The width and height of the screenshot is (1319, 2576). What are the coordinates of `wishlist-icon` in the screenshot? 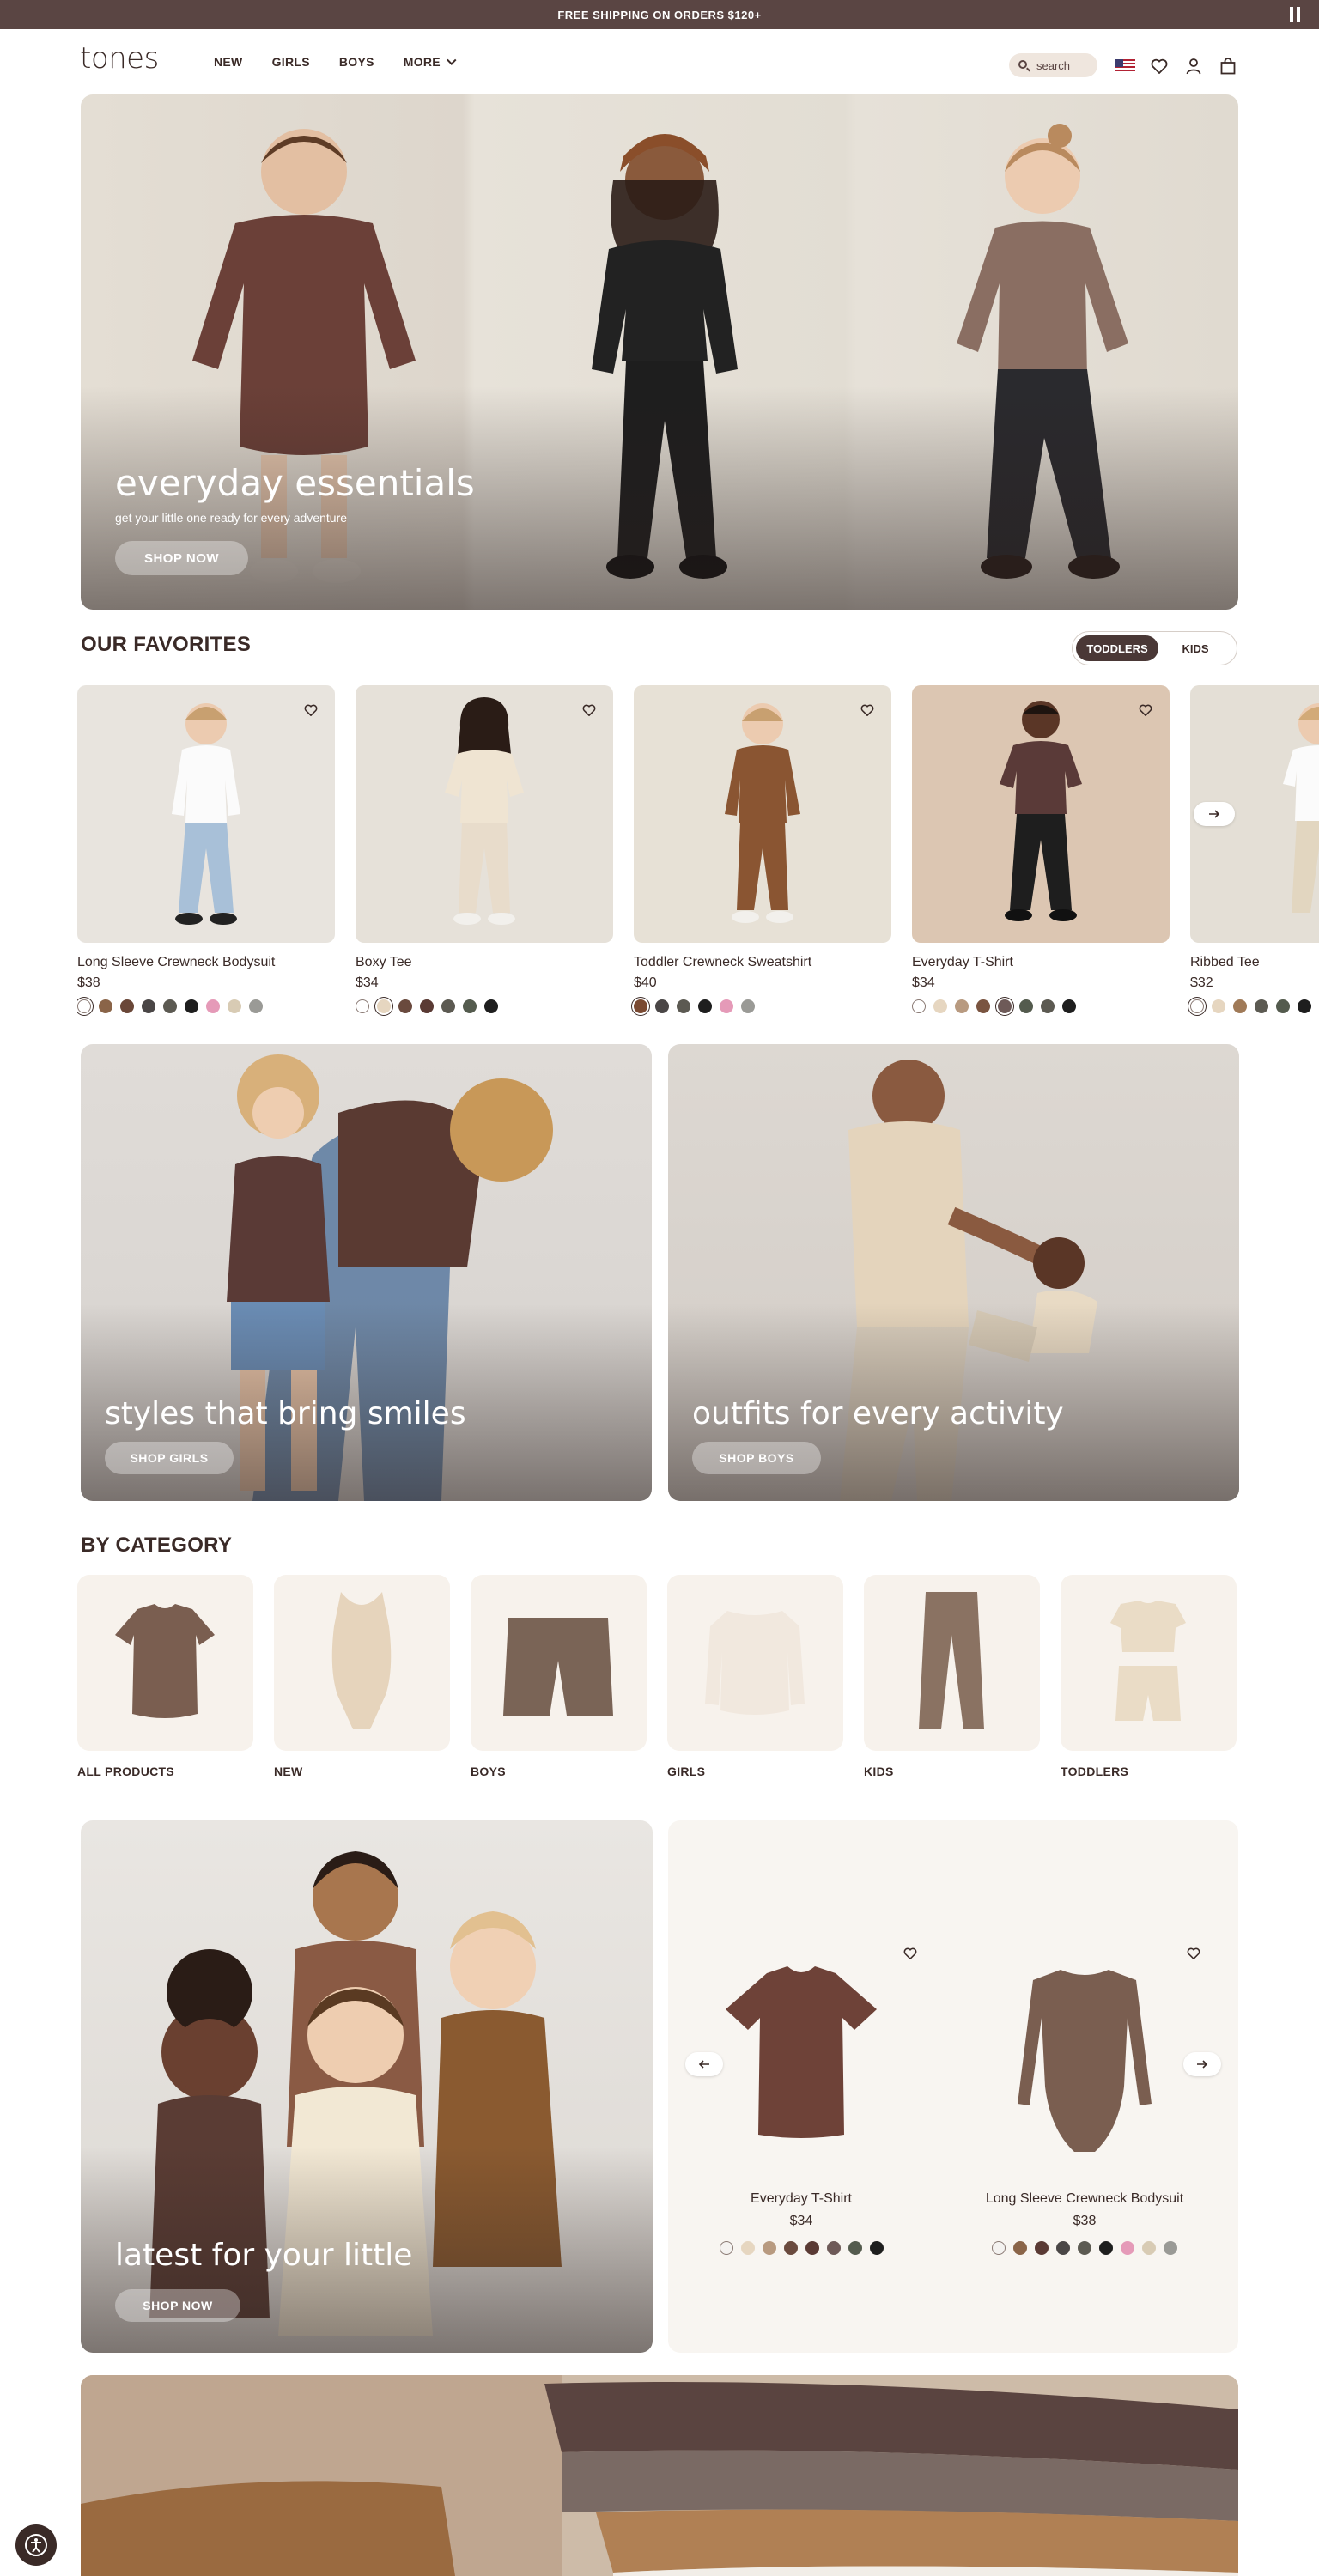 It's located at (1159, 66).